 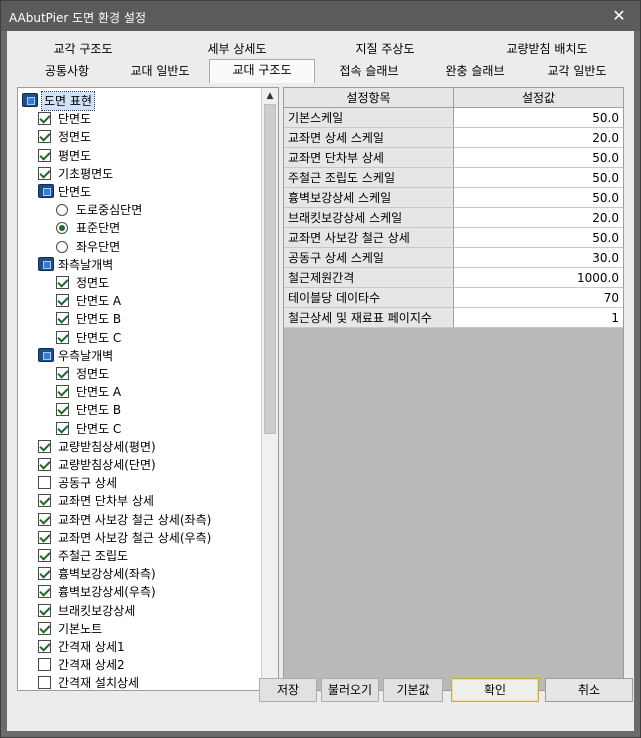 I want to click on tree-item-label: 주철근 조립도, so click(x=93, y=556).